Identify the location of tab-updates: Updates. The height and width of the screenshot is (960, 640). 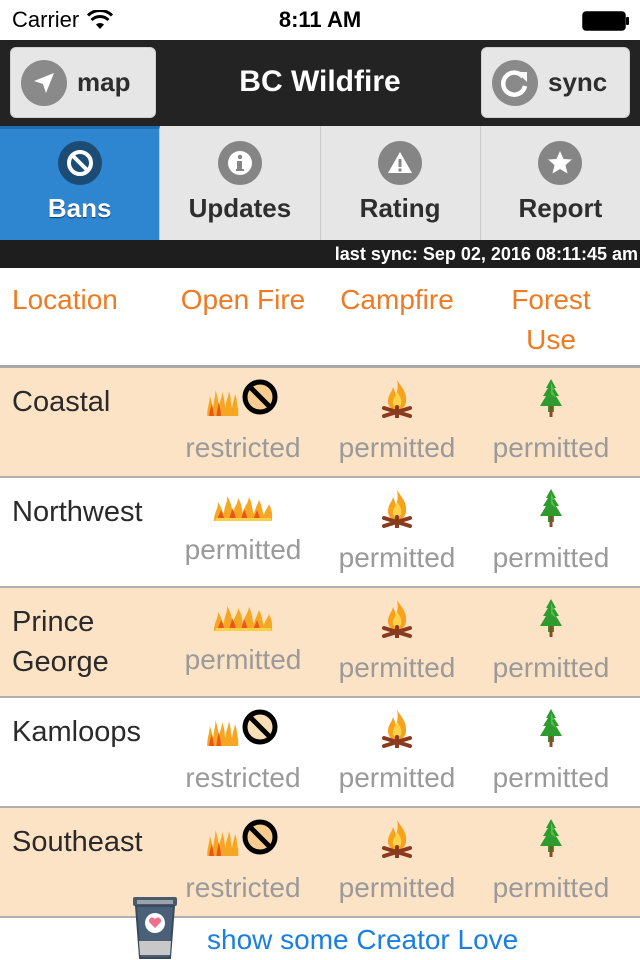
(240, 183).